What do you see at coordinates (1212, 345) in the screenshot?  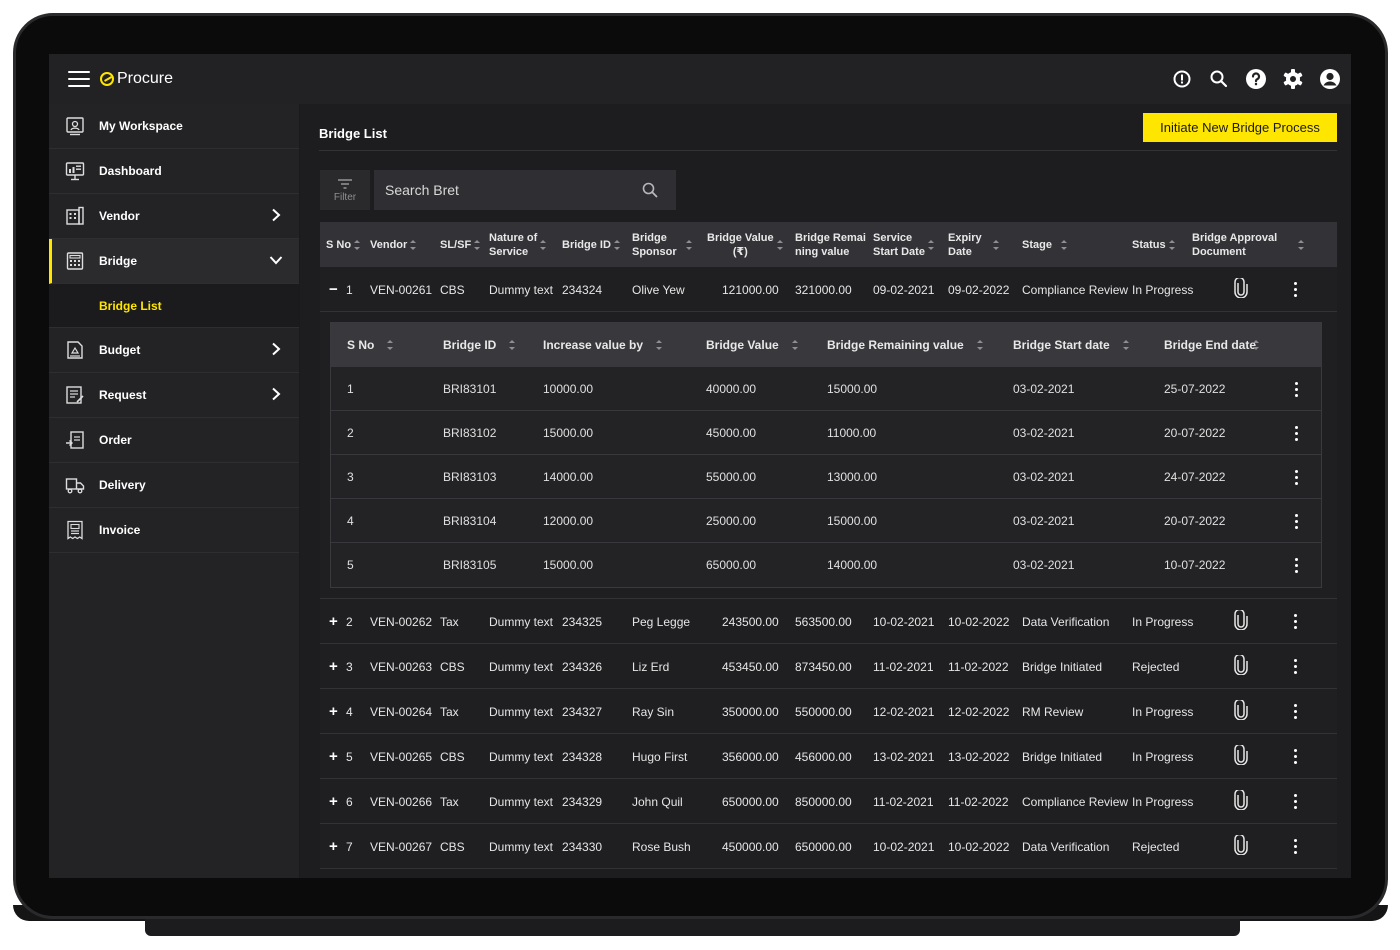 I see `nested-col-end: Bridge End date` at bounding box center [1212, 345].